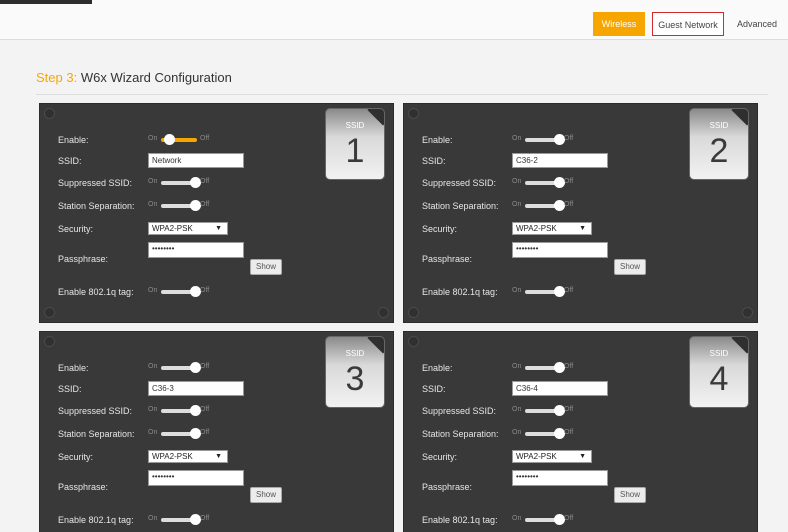 This screenshot has width=788, height=532. What do you see at coordinates (688, 24) in the screenshot?
I see `tab-guest-network: Guest Network` at bounding box center [688, 24].